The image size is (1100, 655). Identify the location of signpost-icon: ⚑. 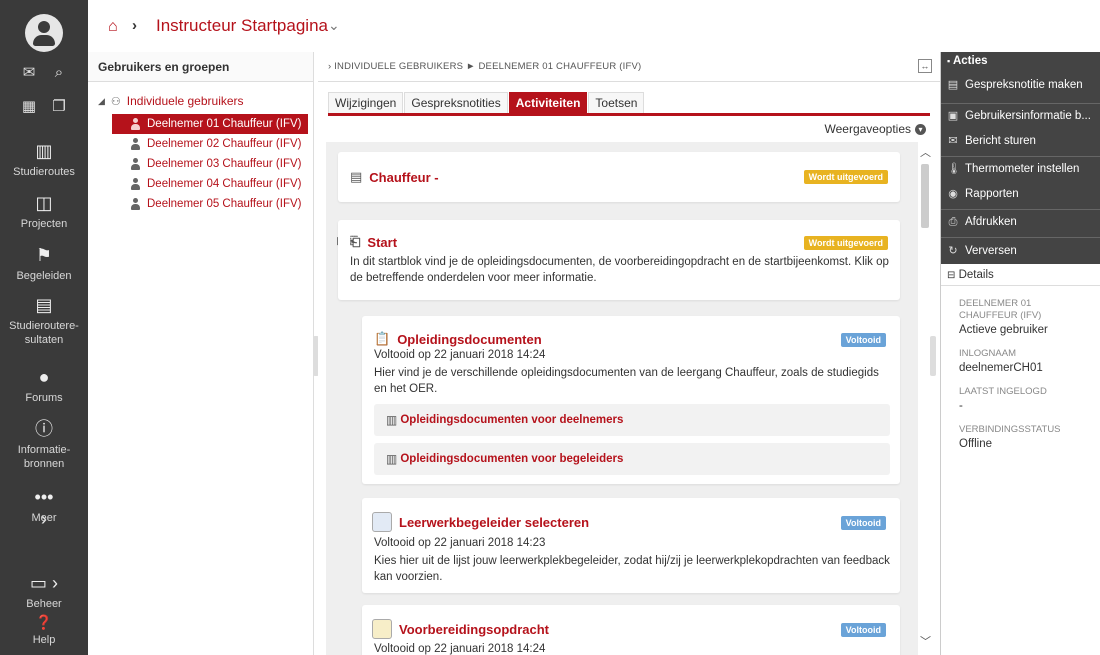
(44, 255).